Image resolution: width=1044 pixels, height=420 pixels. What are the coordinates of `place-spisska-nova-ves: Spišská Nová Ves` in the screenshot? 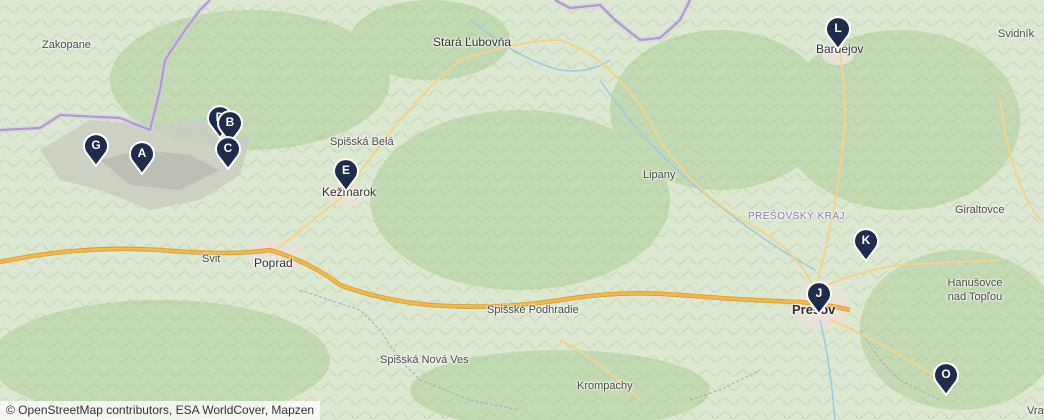 It's located at (424, 360).